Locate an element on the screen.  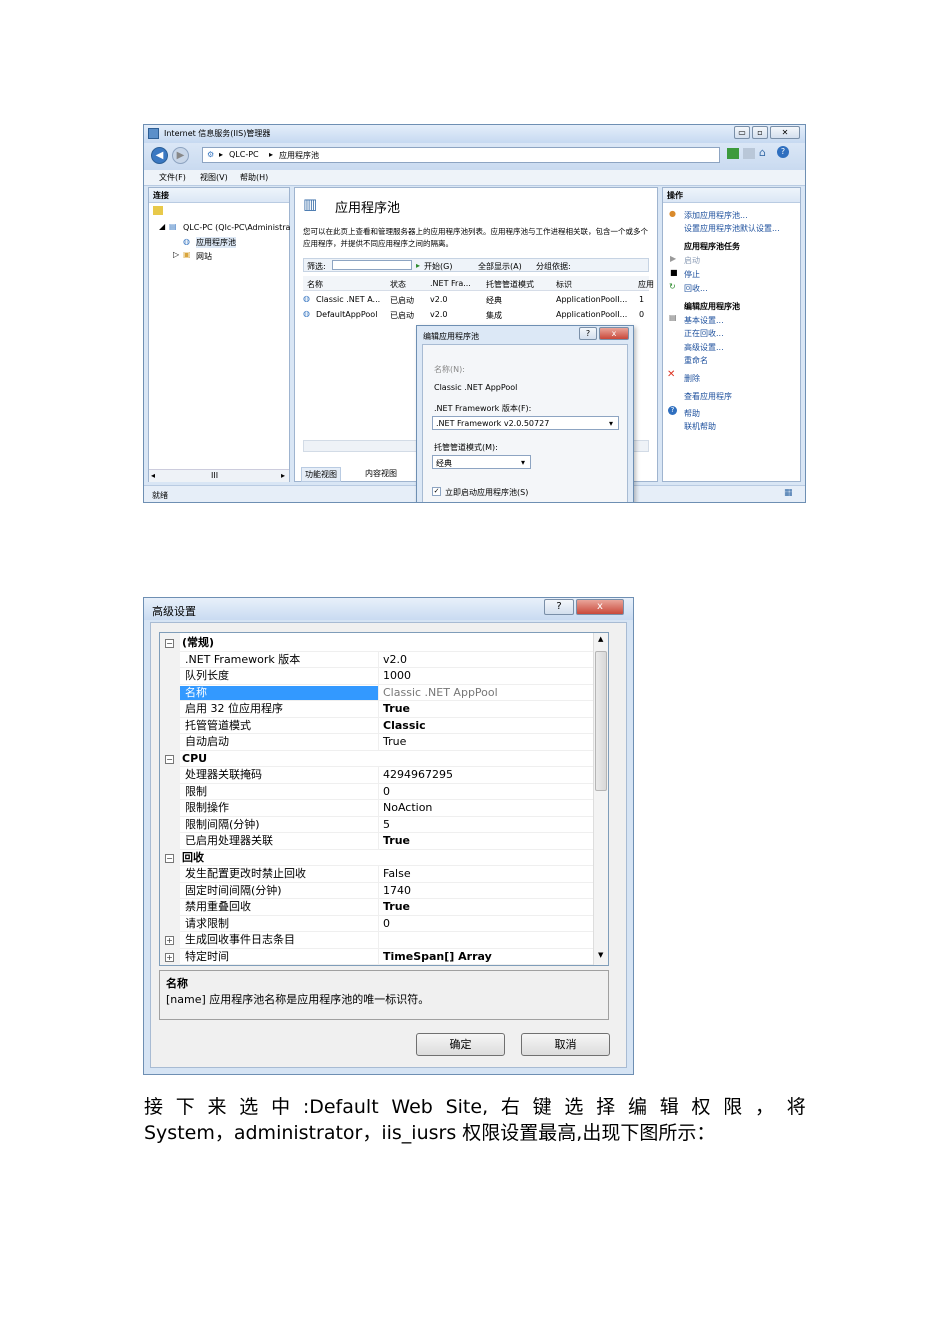
breadcrumb-app-pools: 应用程序池 is located at coordinates (299, 155).